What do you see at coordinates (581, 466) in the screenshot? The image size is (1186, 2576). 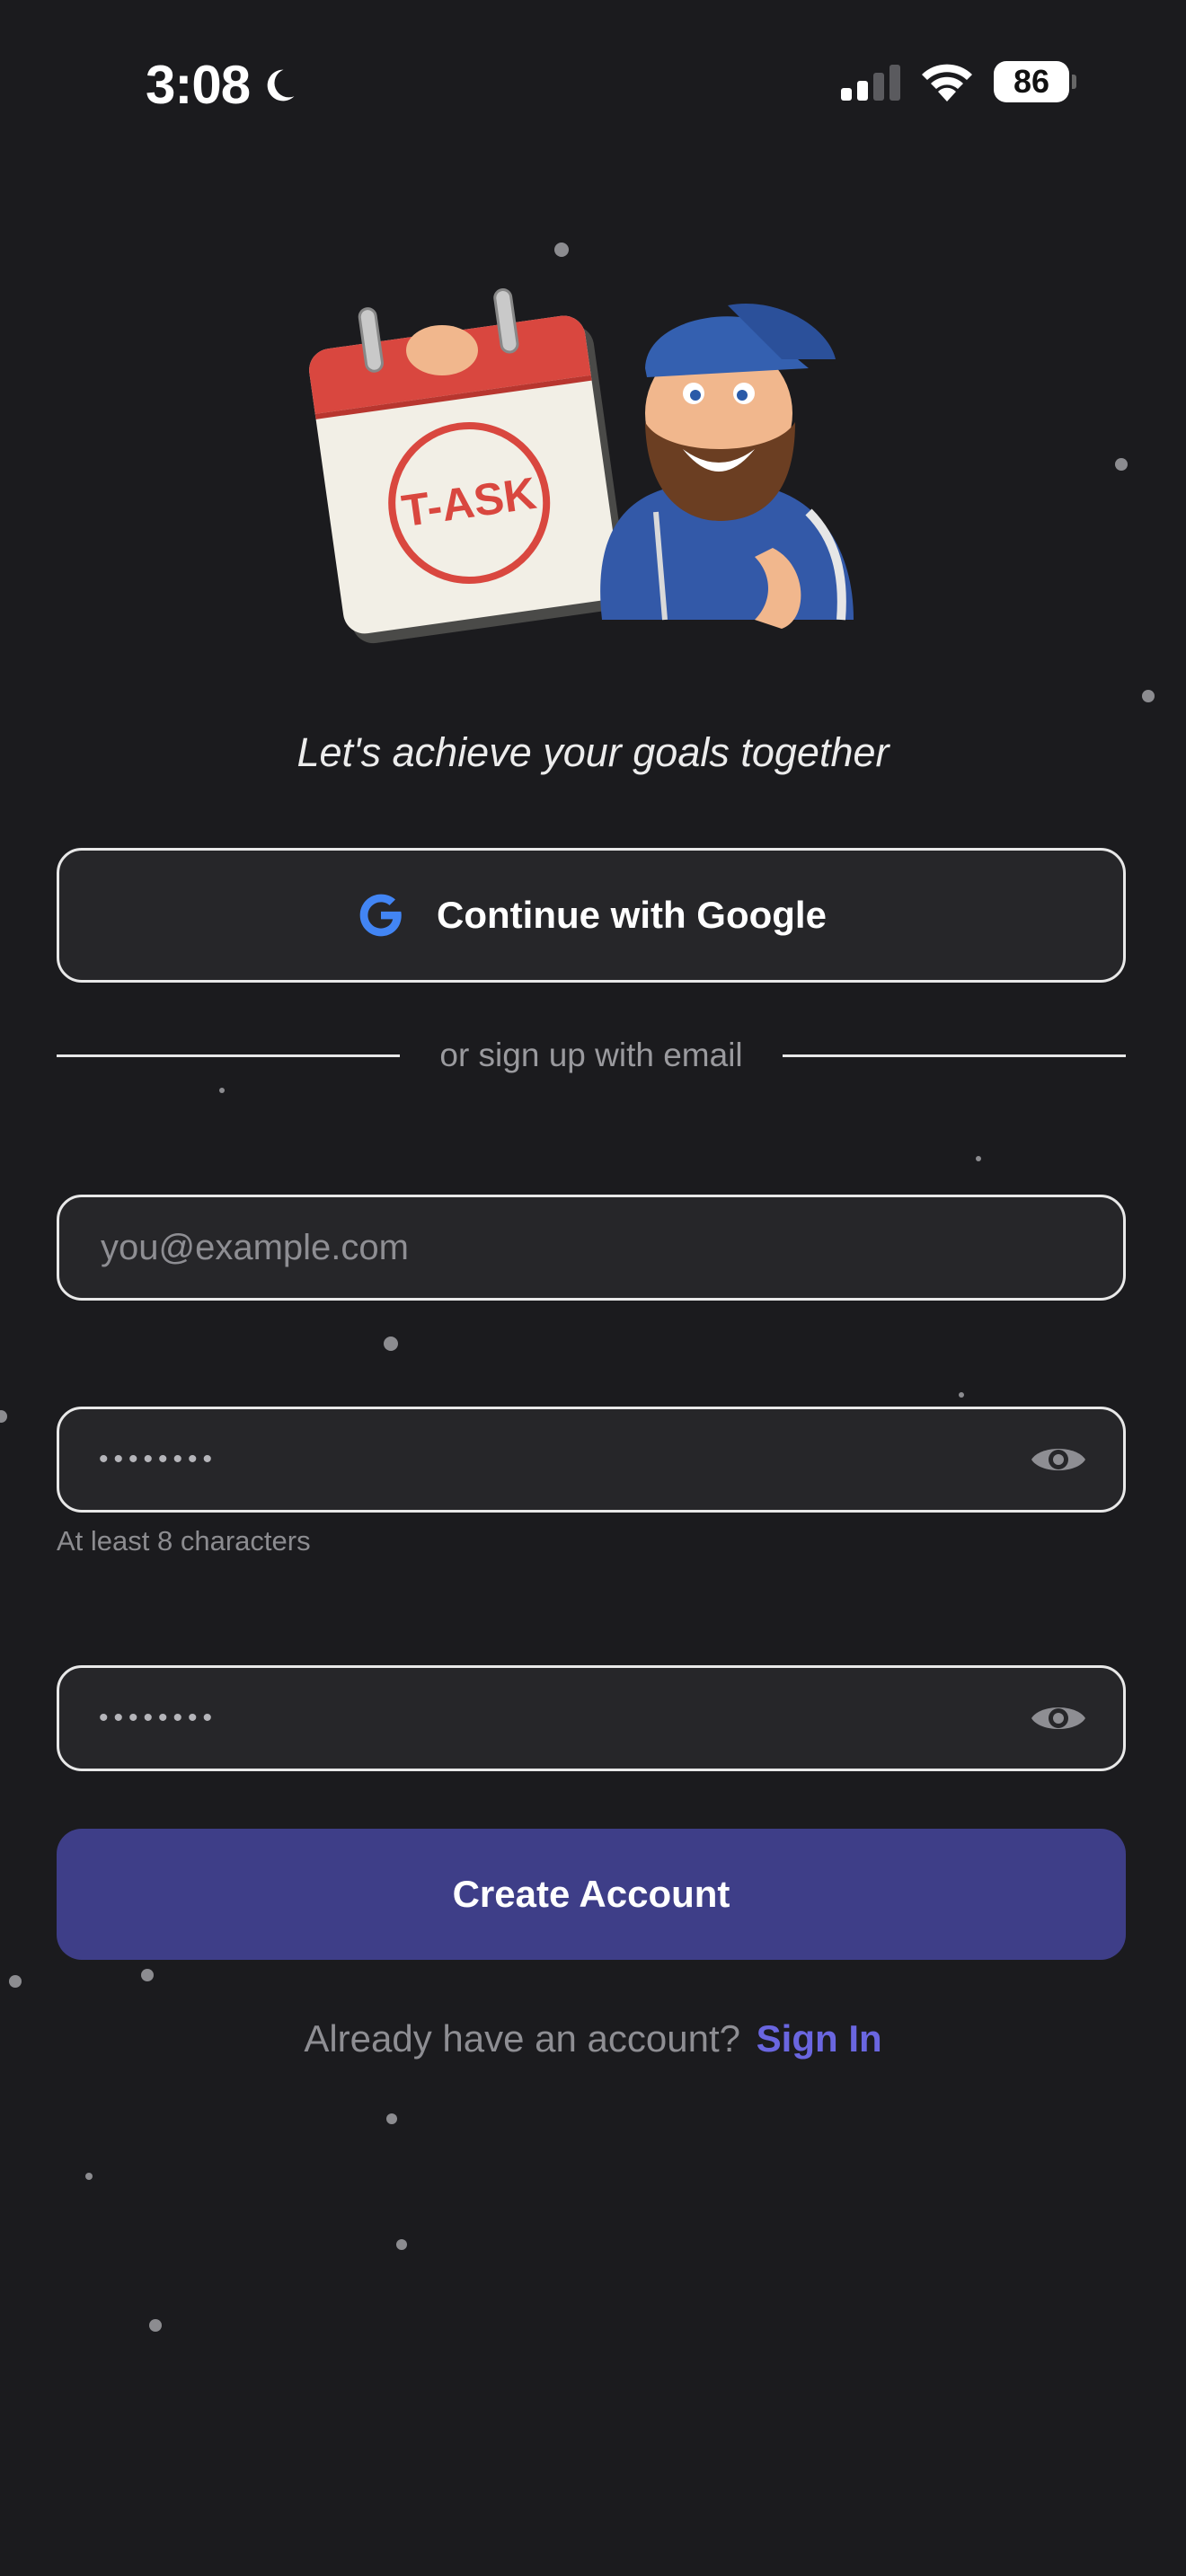 I see `mascot-illustration: T-ASK` at bounding box center [581, 466].